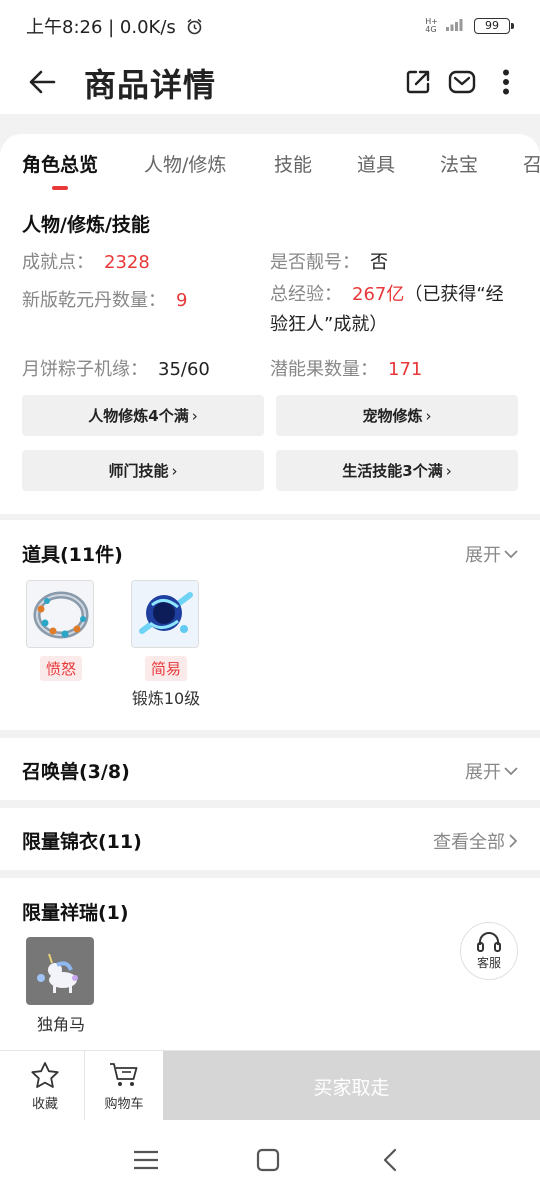 The image size is (540, 1200). What do you see at coordinates (86, 225) in the screenshot?
I see `overview-heading: 人物/修炼/技能` at bounding box center [86, 225].